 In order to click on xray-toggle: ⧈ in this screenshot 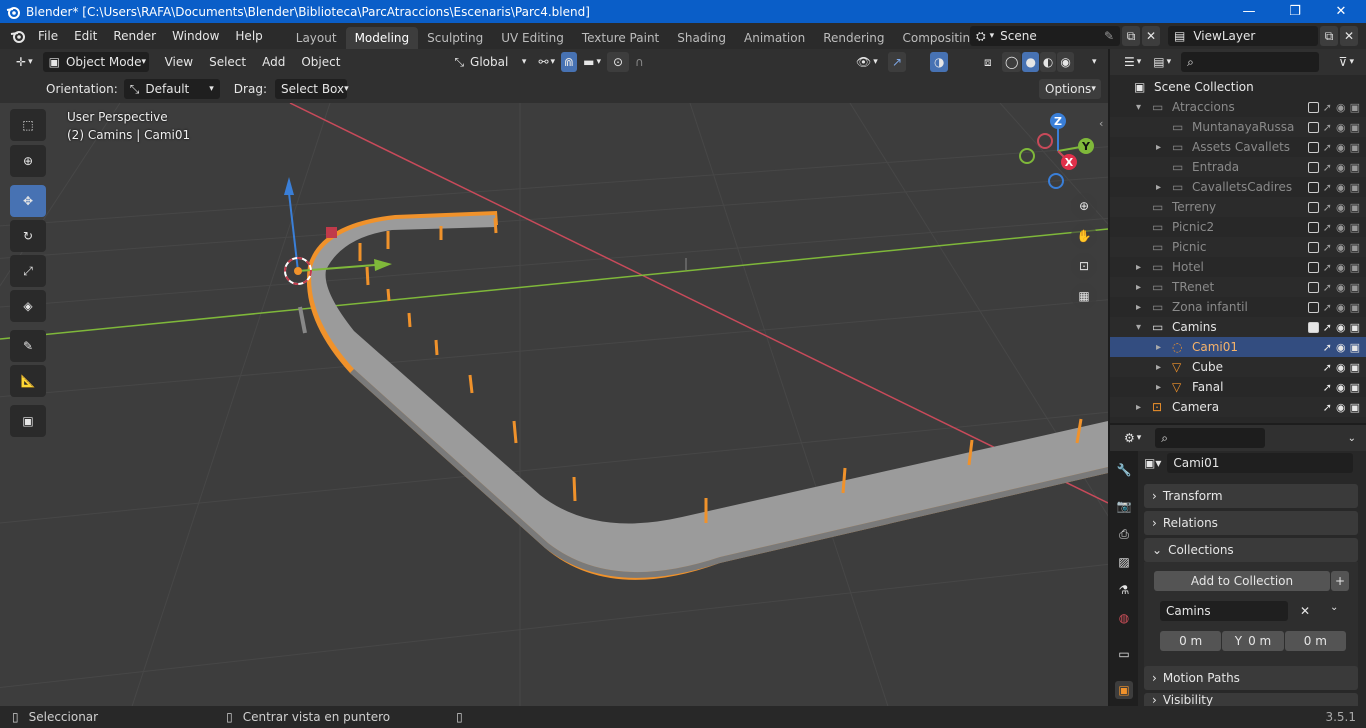, I will do `click(988, 62)`.